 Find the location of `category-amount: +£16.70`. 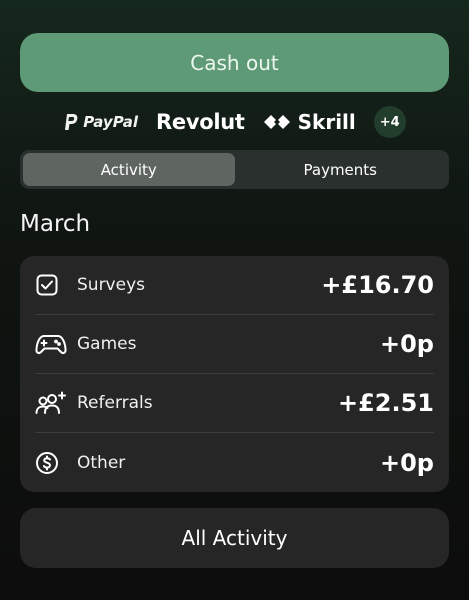

category-amount: +£16.70 is located at coordinates (377, 285).